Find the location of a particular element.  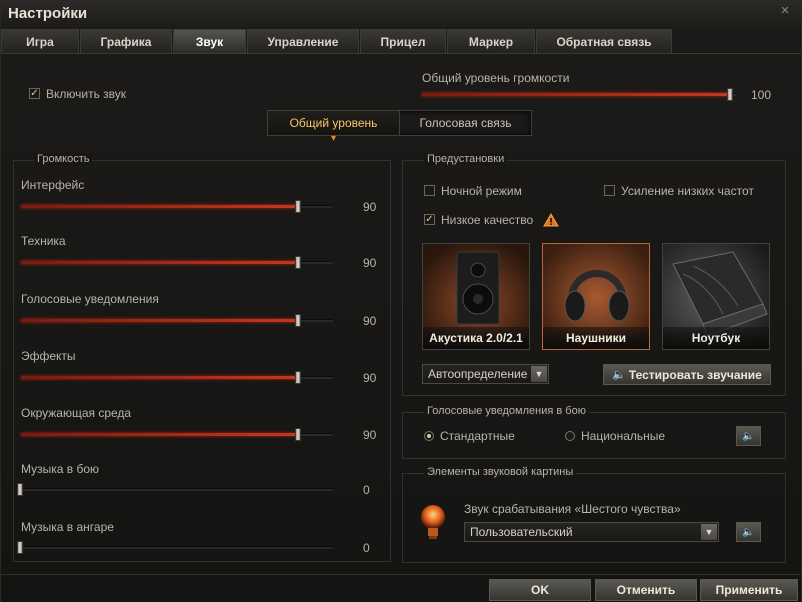

volume-battle-music-label: Музыка в бою is located at coordinates (60, 469).